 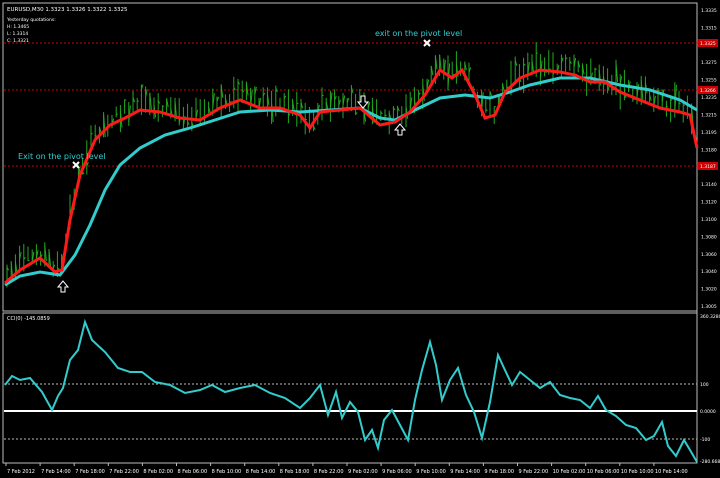 What do you see at coordinates (21, 472) in the screenshot?
I see `time-axis-label: 7 Feb 2012` at bounding box center [21, 472].